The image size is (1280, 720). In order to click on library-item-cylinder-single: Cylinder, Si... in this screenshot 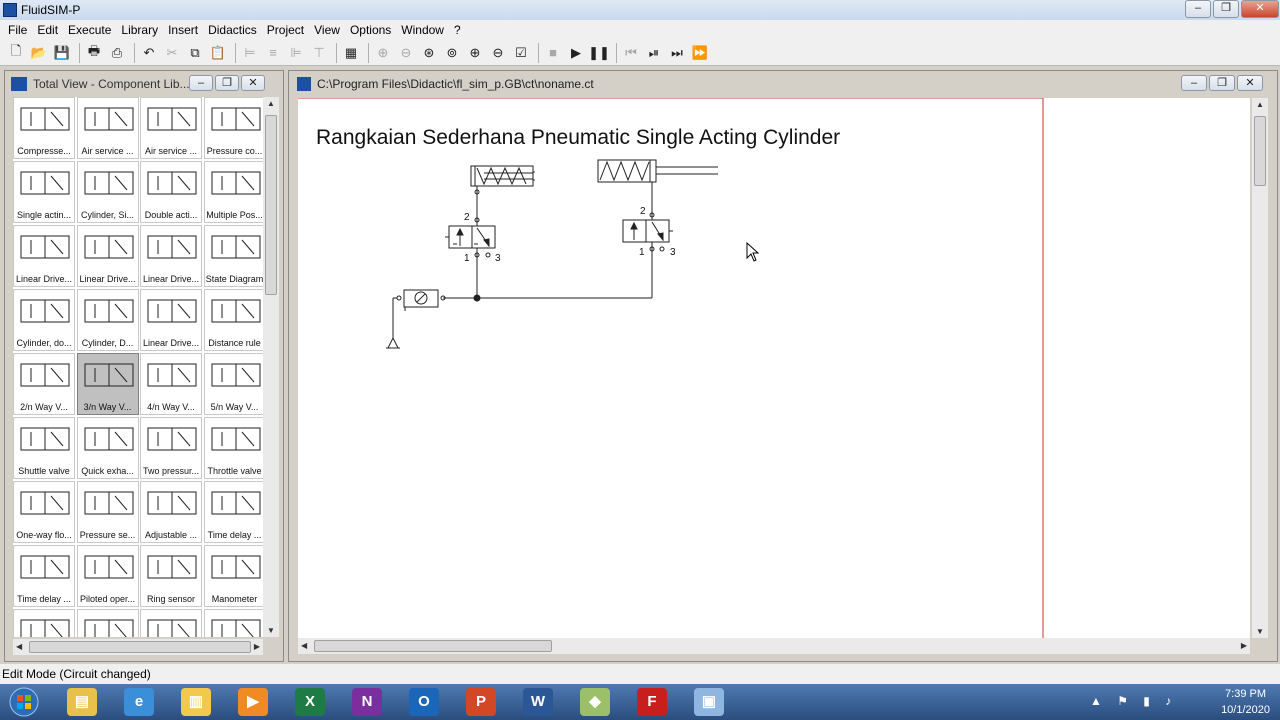, I will do `click(107, 192)`.